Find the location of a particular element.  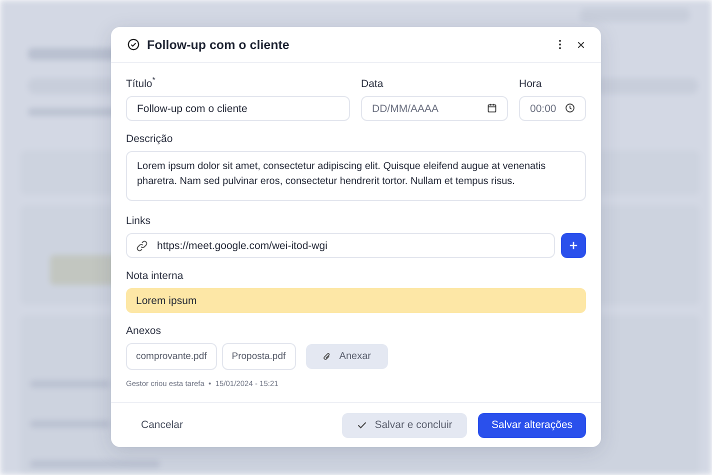

clock-icon is located at coordinates (570, 108).